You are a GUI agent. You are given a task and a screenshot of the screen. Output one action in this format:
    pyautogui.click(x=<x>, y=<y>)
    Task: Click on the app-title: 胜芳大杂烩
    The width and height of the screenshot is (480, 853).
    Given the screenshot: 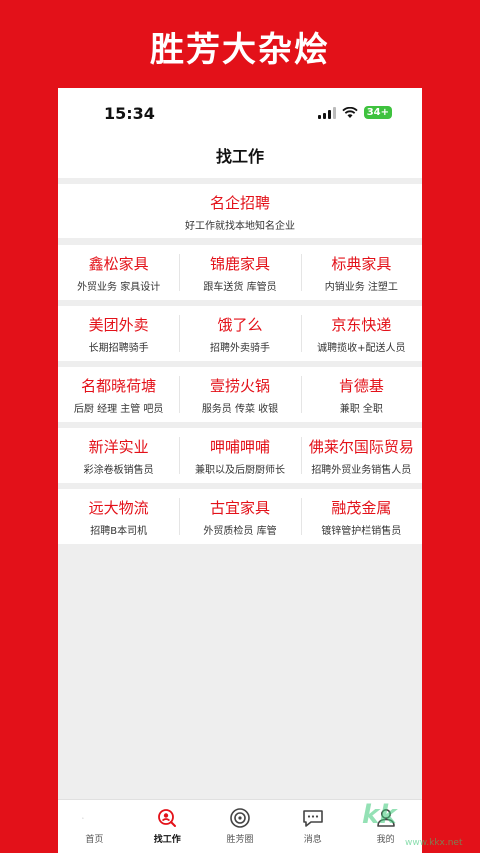 What is the action you would take?
    pyautogui.click(x=240, y=50)
    